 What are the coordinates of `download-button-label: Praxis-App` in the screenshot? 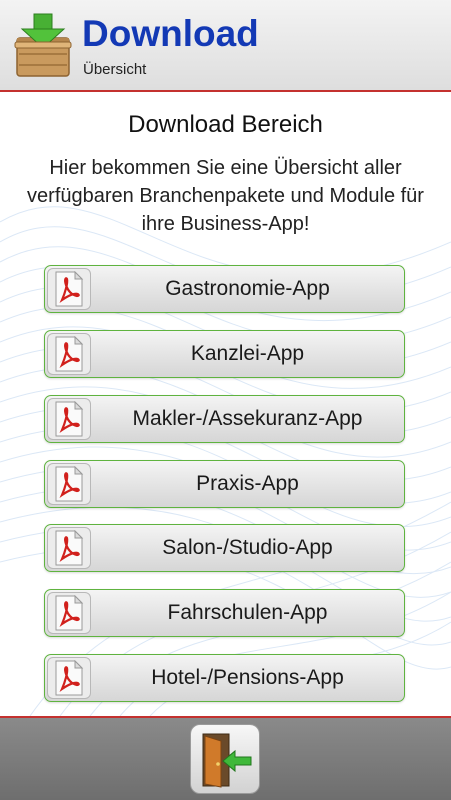 It's located at (247, 483).